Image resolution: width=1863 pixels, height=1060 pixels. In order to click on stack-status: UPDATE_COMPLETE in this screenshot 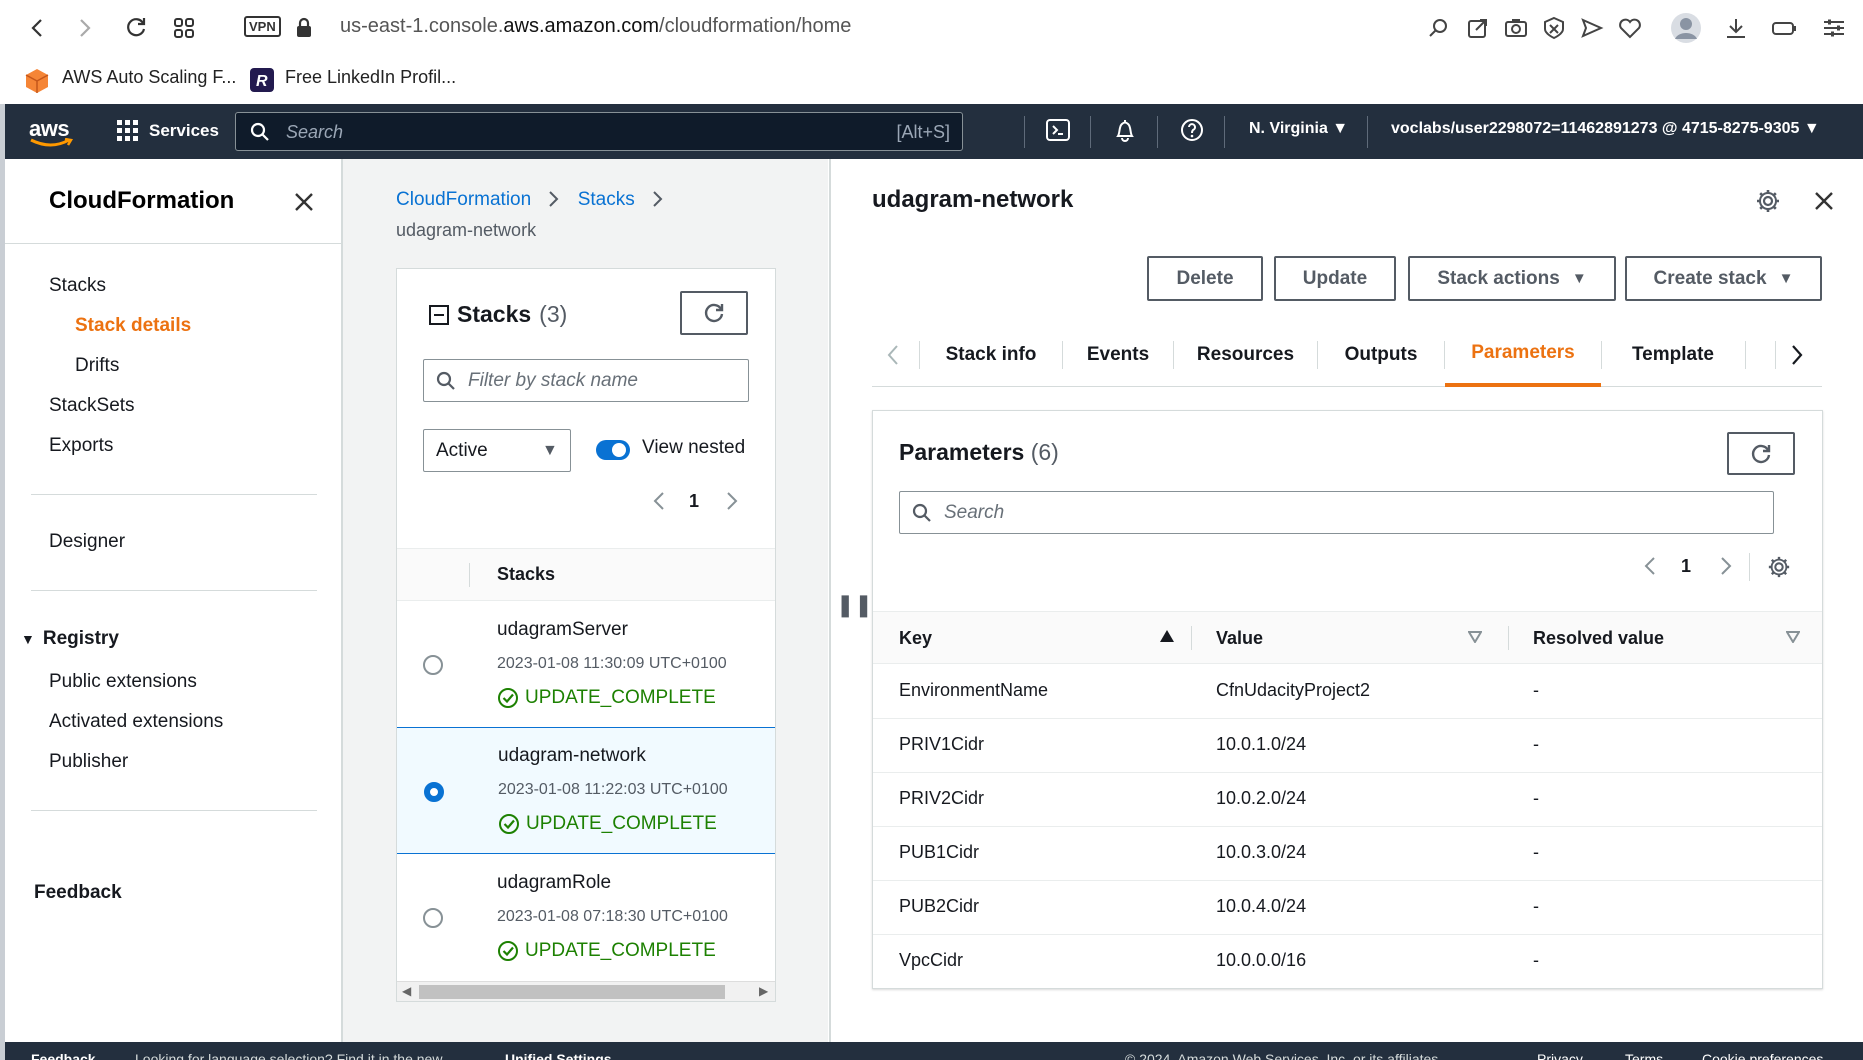, I will do `click(607, 824)`.